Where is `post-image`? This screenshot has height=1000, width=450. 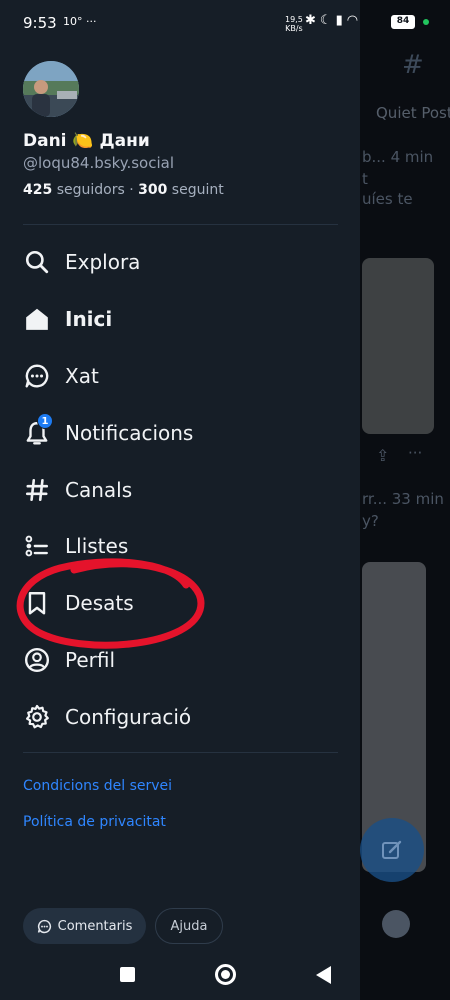 post-image is located at coordinates (398, 346).